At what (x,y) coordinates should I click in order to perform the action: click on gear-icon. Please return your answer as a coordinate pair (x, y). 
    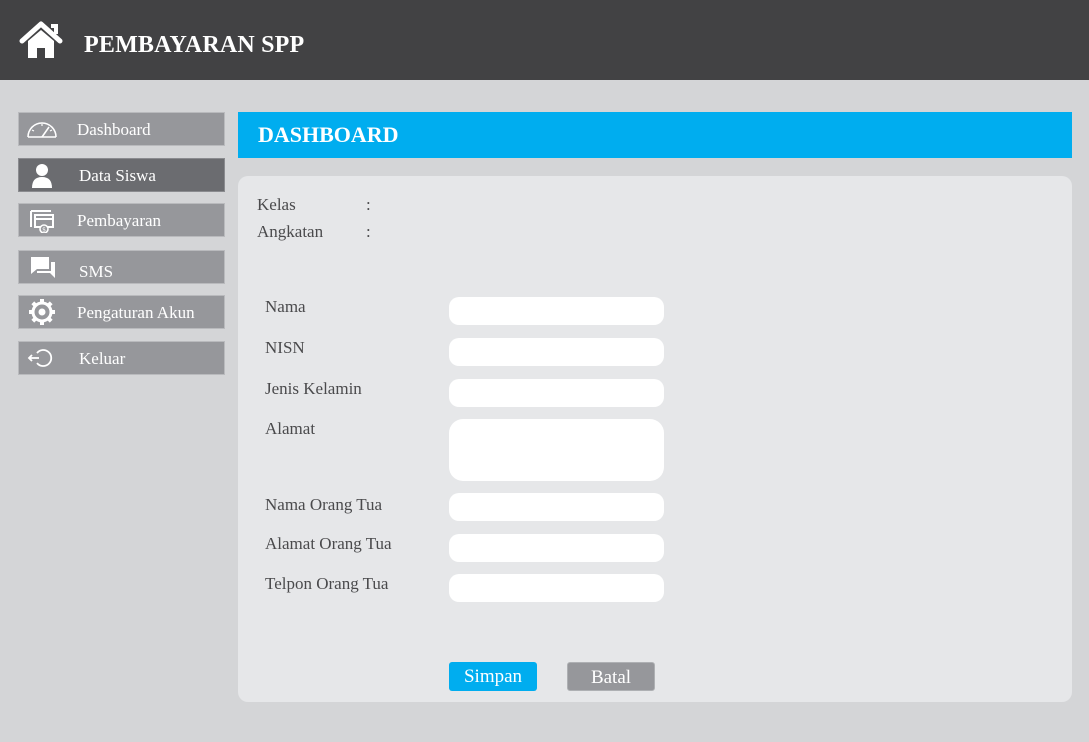
    Looking at the image, I should click on (42, 312).